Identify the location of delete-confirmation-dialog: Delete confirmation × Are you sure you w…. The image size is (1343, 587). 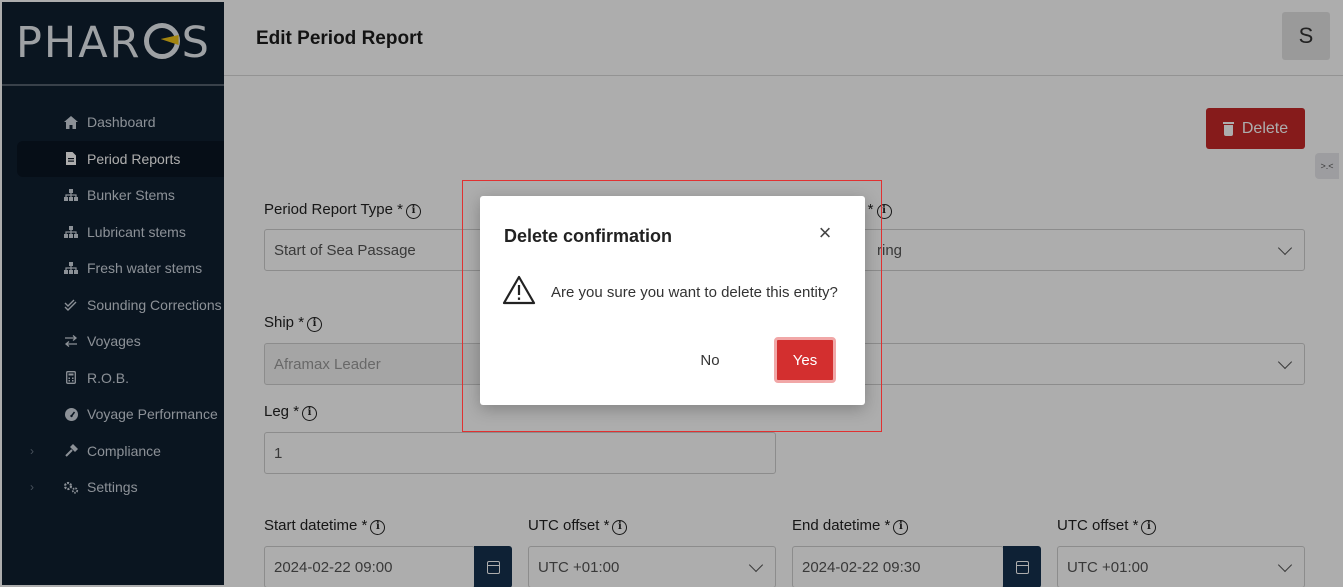
(672, 300).